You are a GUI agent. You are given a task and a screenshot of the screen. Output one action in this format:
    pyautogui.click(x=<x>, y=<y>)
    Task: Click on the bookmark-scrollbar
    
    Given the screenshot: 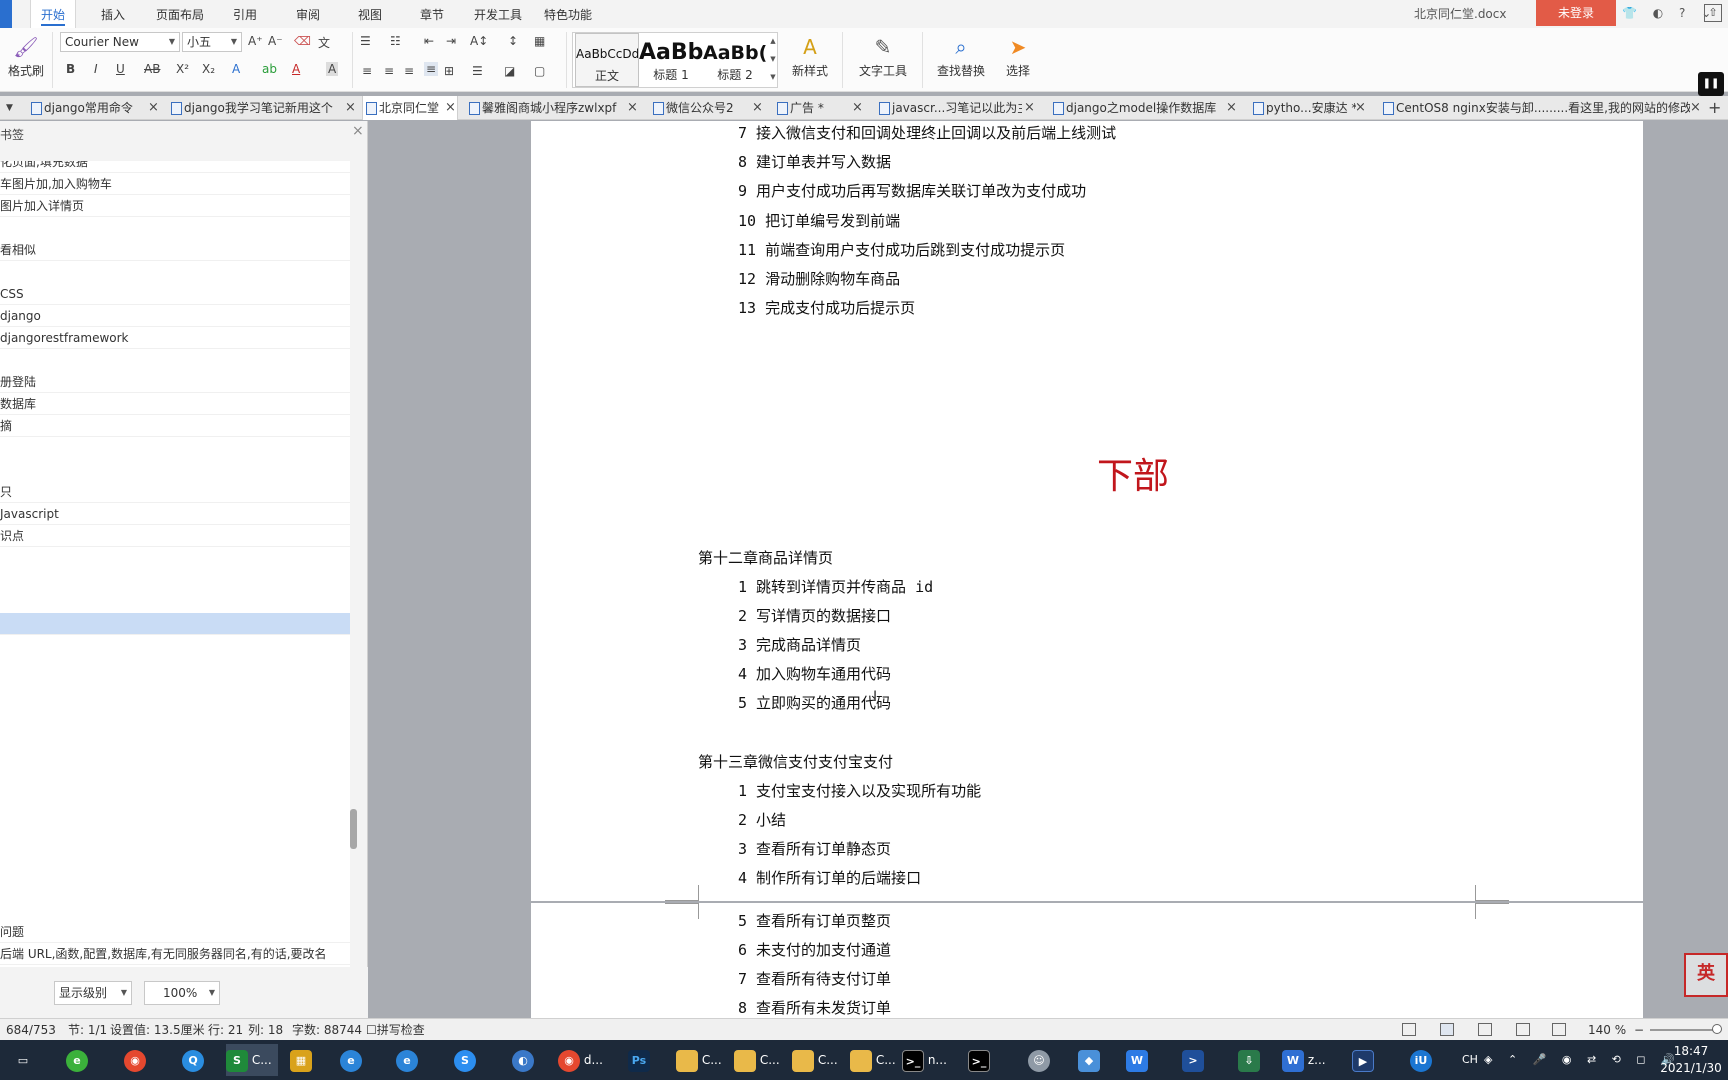 What is the action you would take?
    pyautogui.click(x=354, y=564)
    